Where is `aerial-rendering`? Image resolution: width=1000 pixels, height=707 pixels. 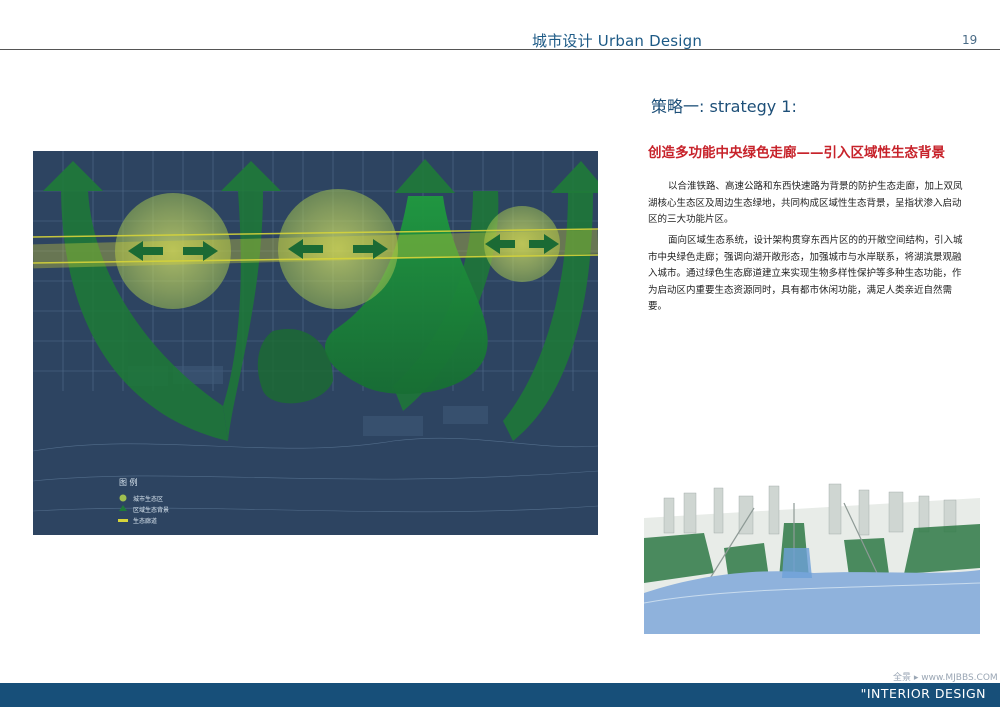
aerial-rendering is located at coordinates (812, 556).